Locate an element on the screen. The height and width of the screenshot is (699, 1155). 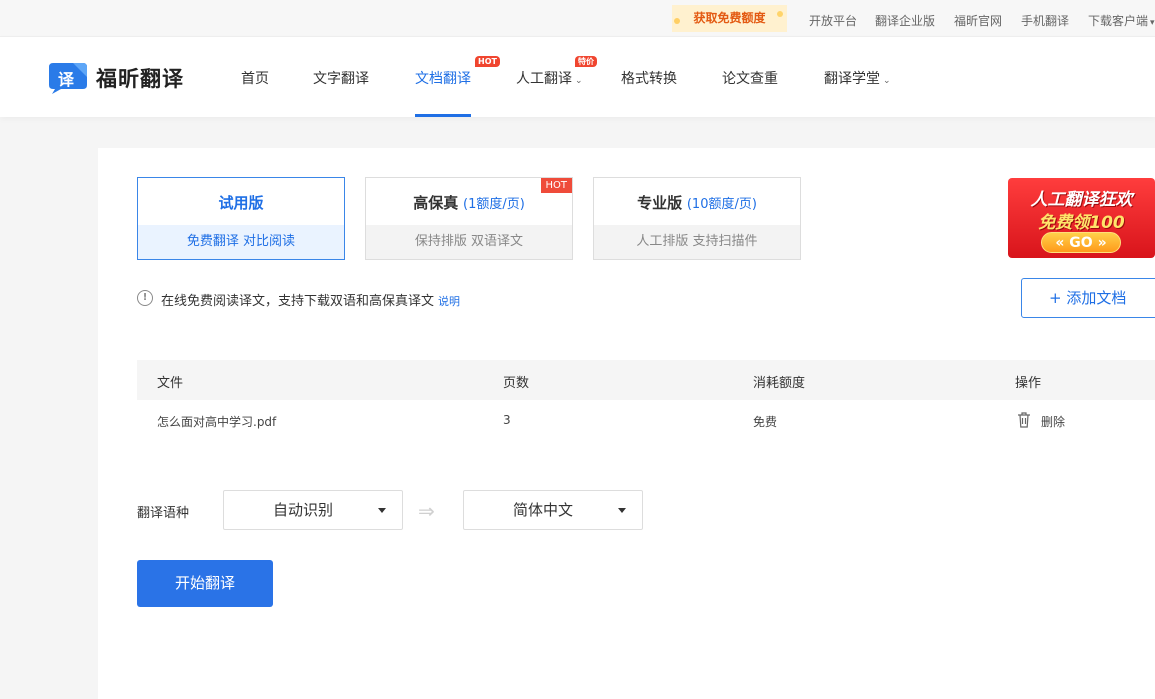
plan-title: 专业版 is located at coordinates (660, 203).